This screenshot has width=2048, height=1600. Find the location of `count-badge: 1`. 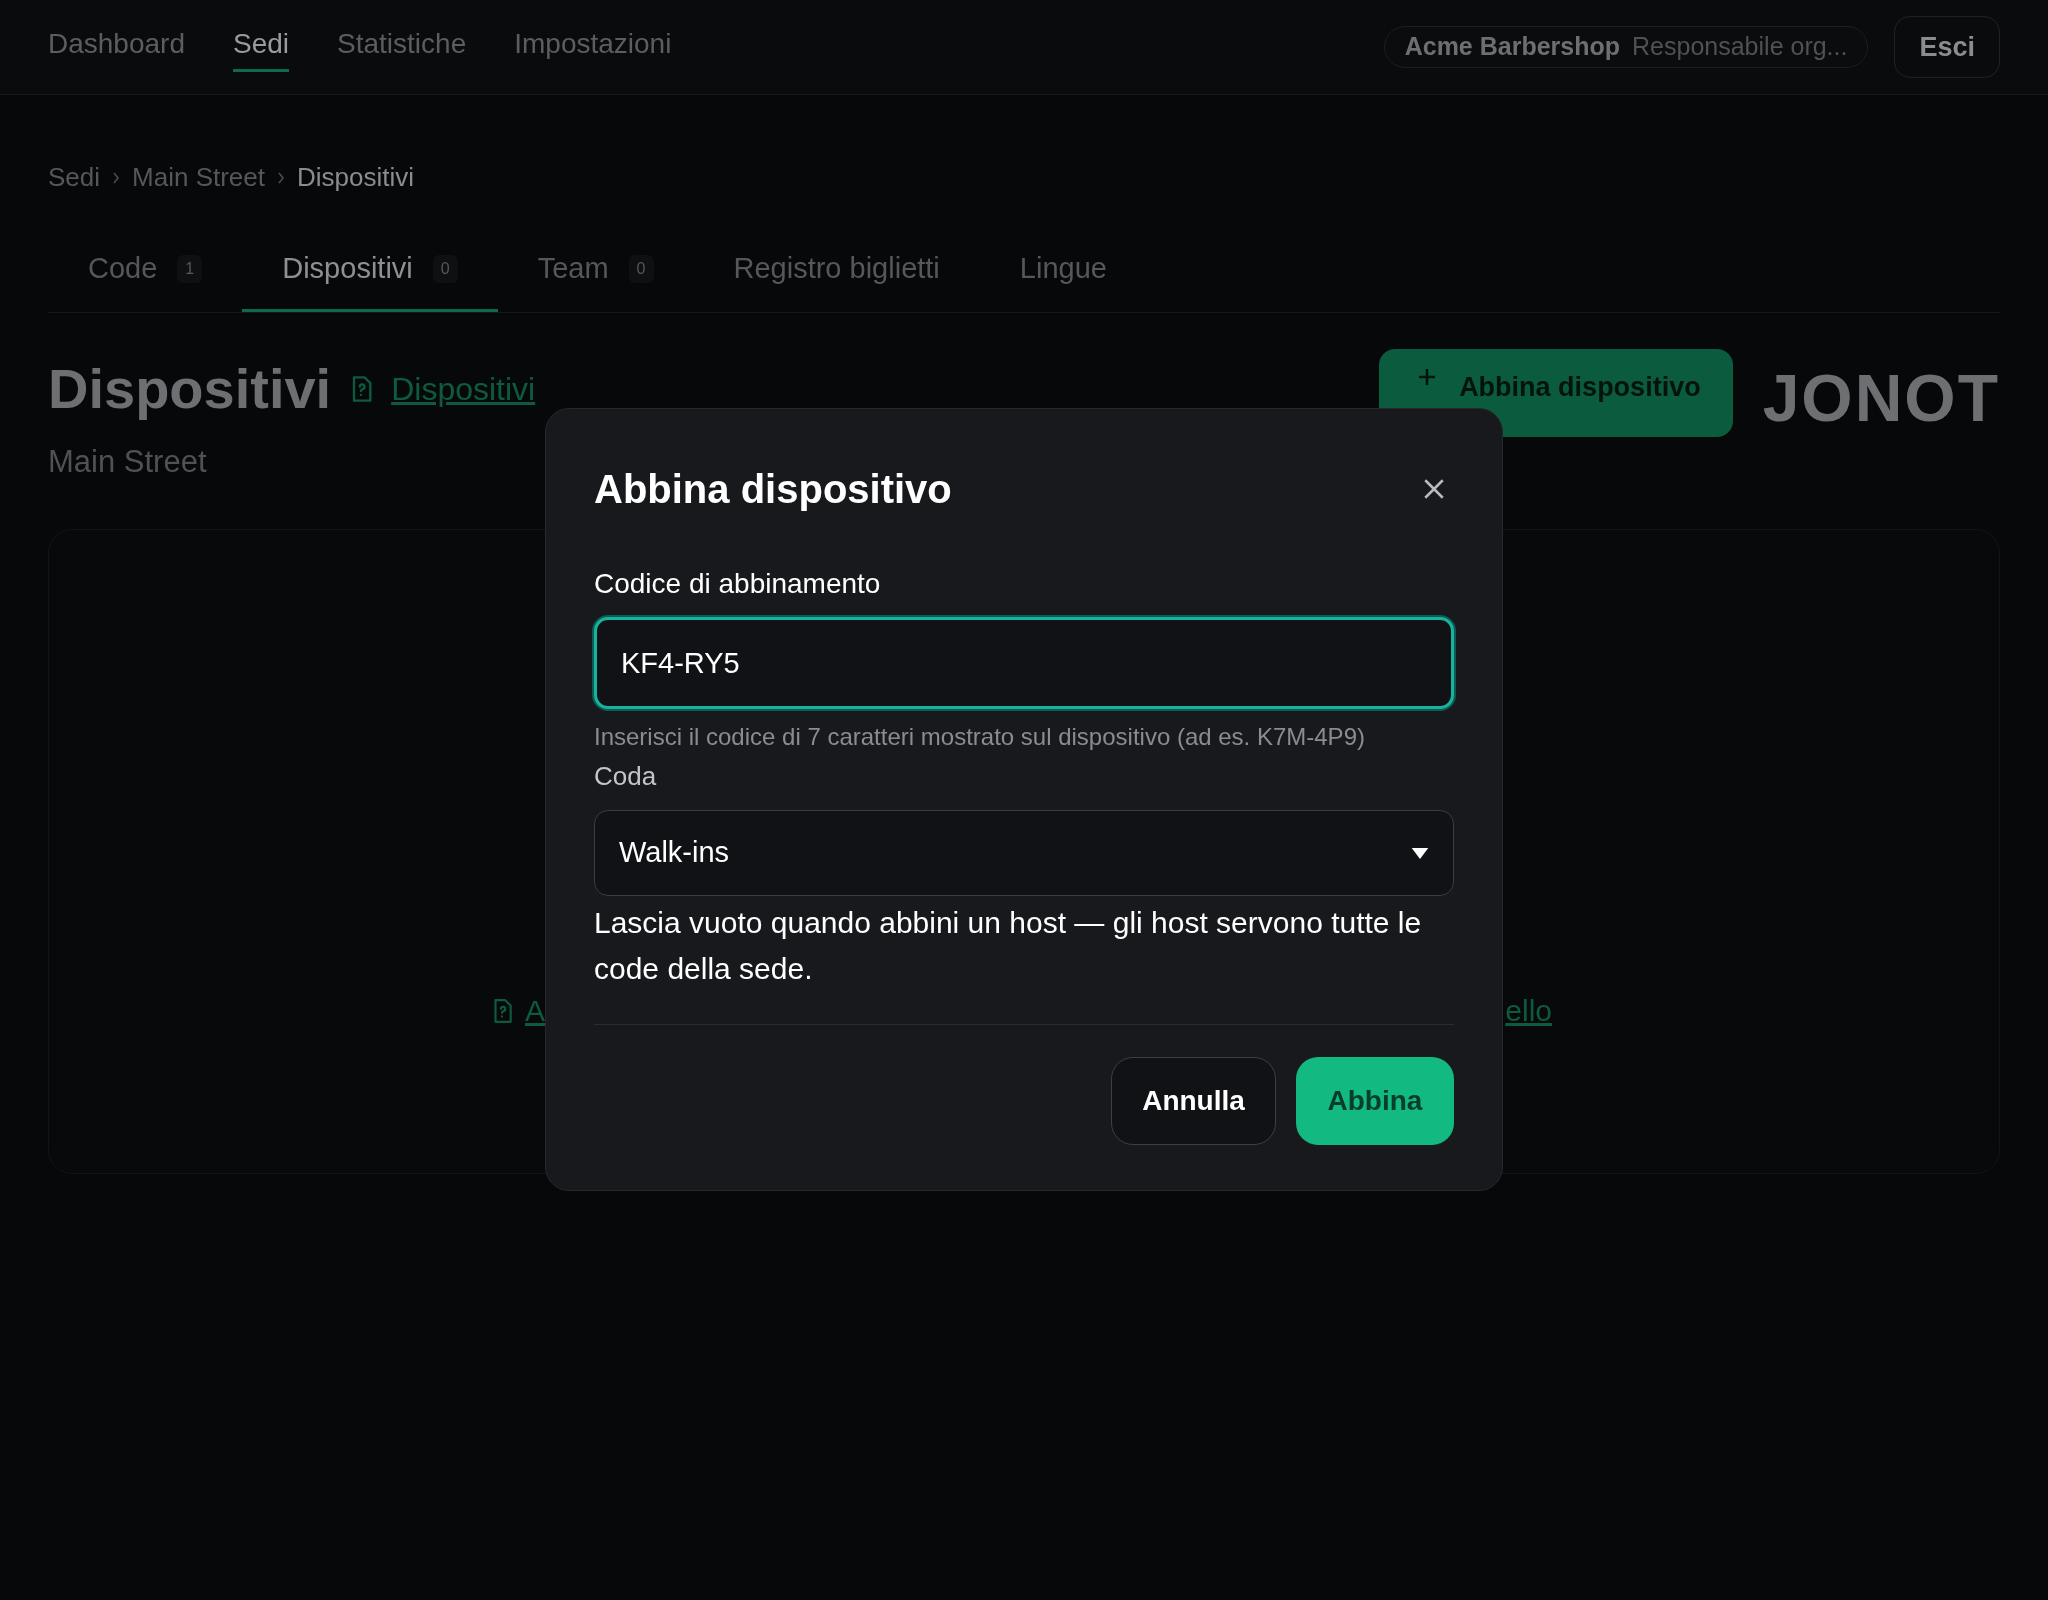

count-badge: 1 is located at coordinates (190, 268).